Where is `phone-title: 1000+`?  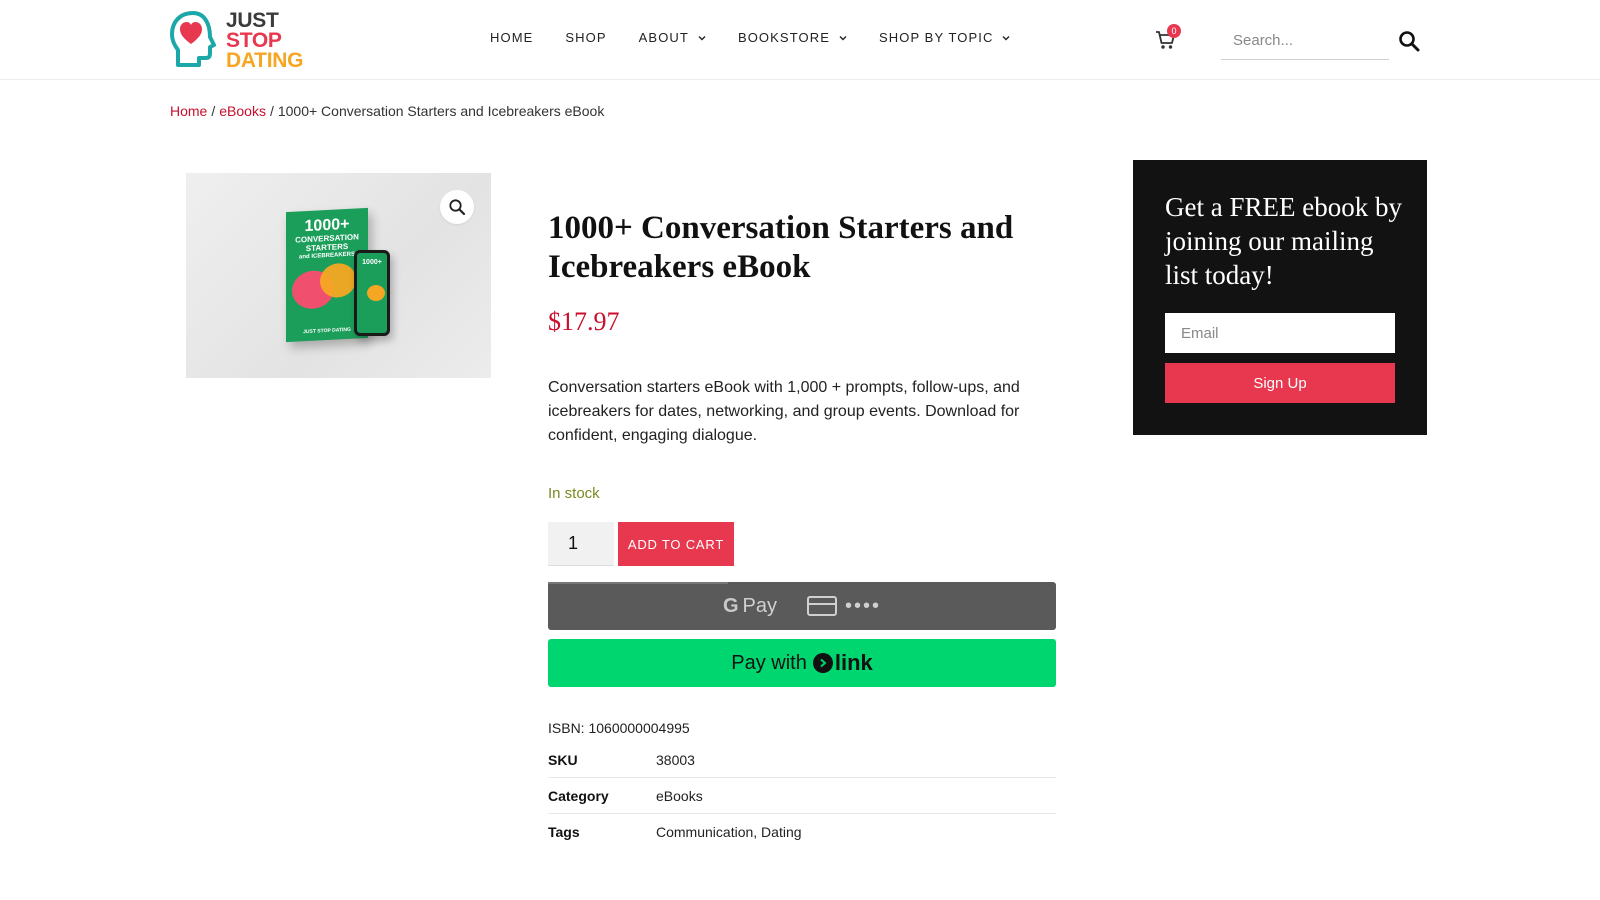 phone-title: 1000+ is located at coordinates (372, 262).